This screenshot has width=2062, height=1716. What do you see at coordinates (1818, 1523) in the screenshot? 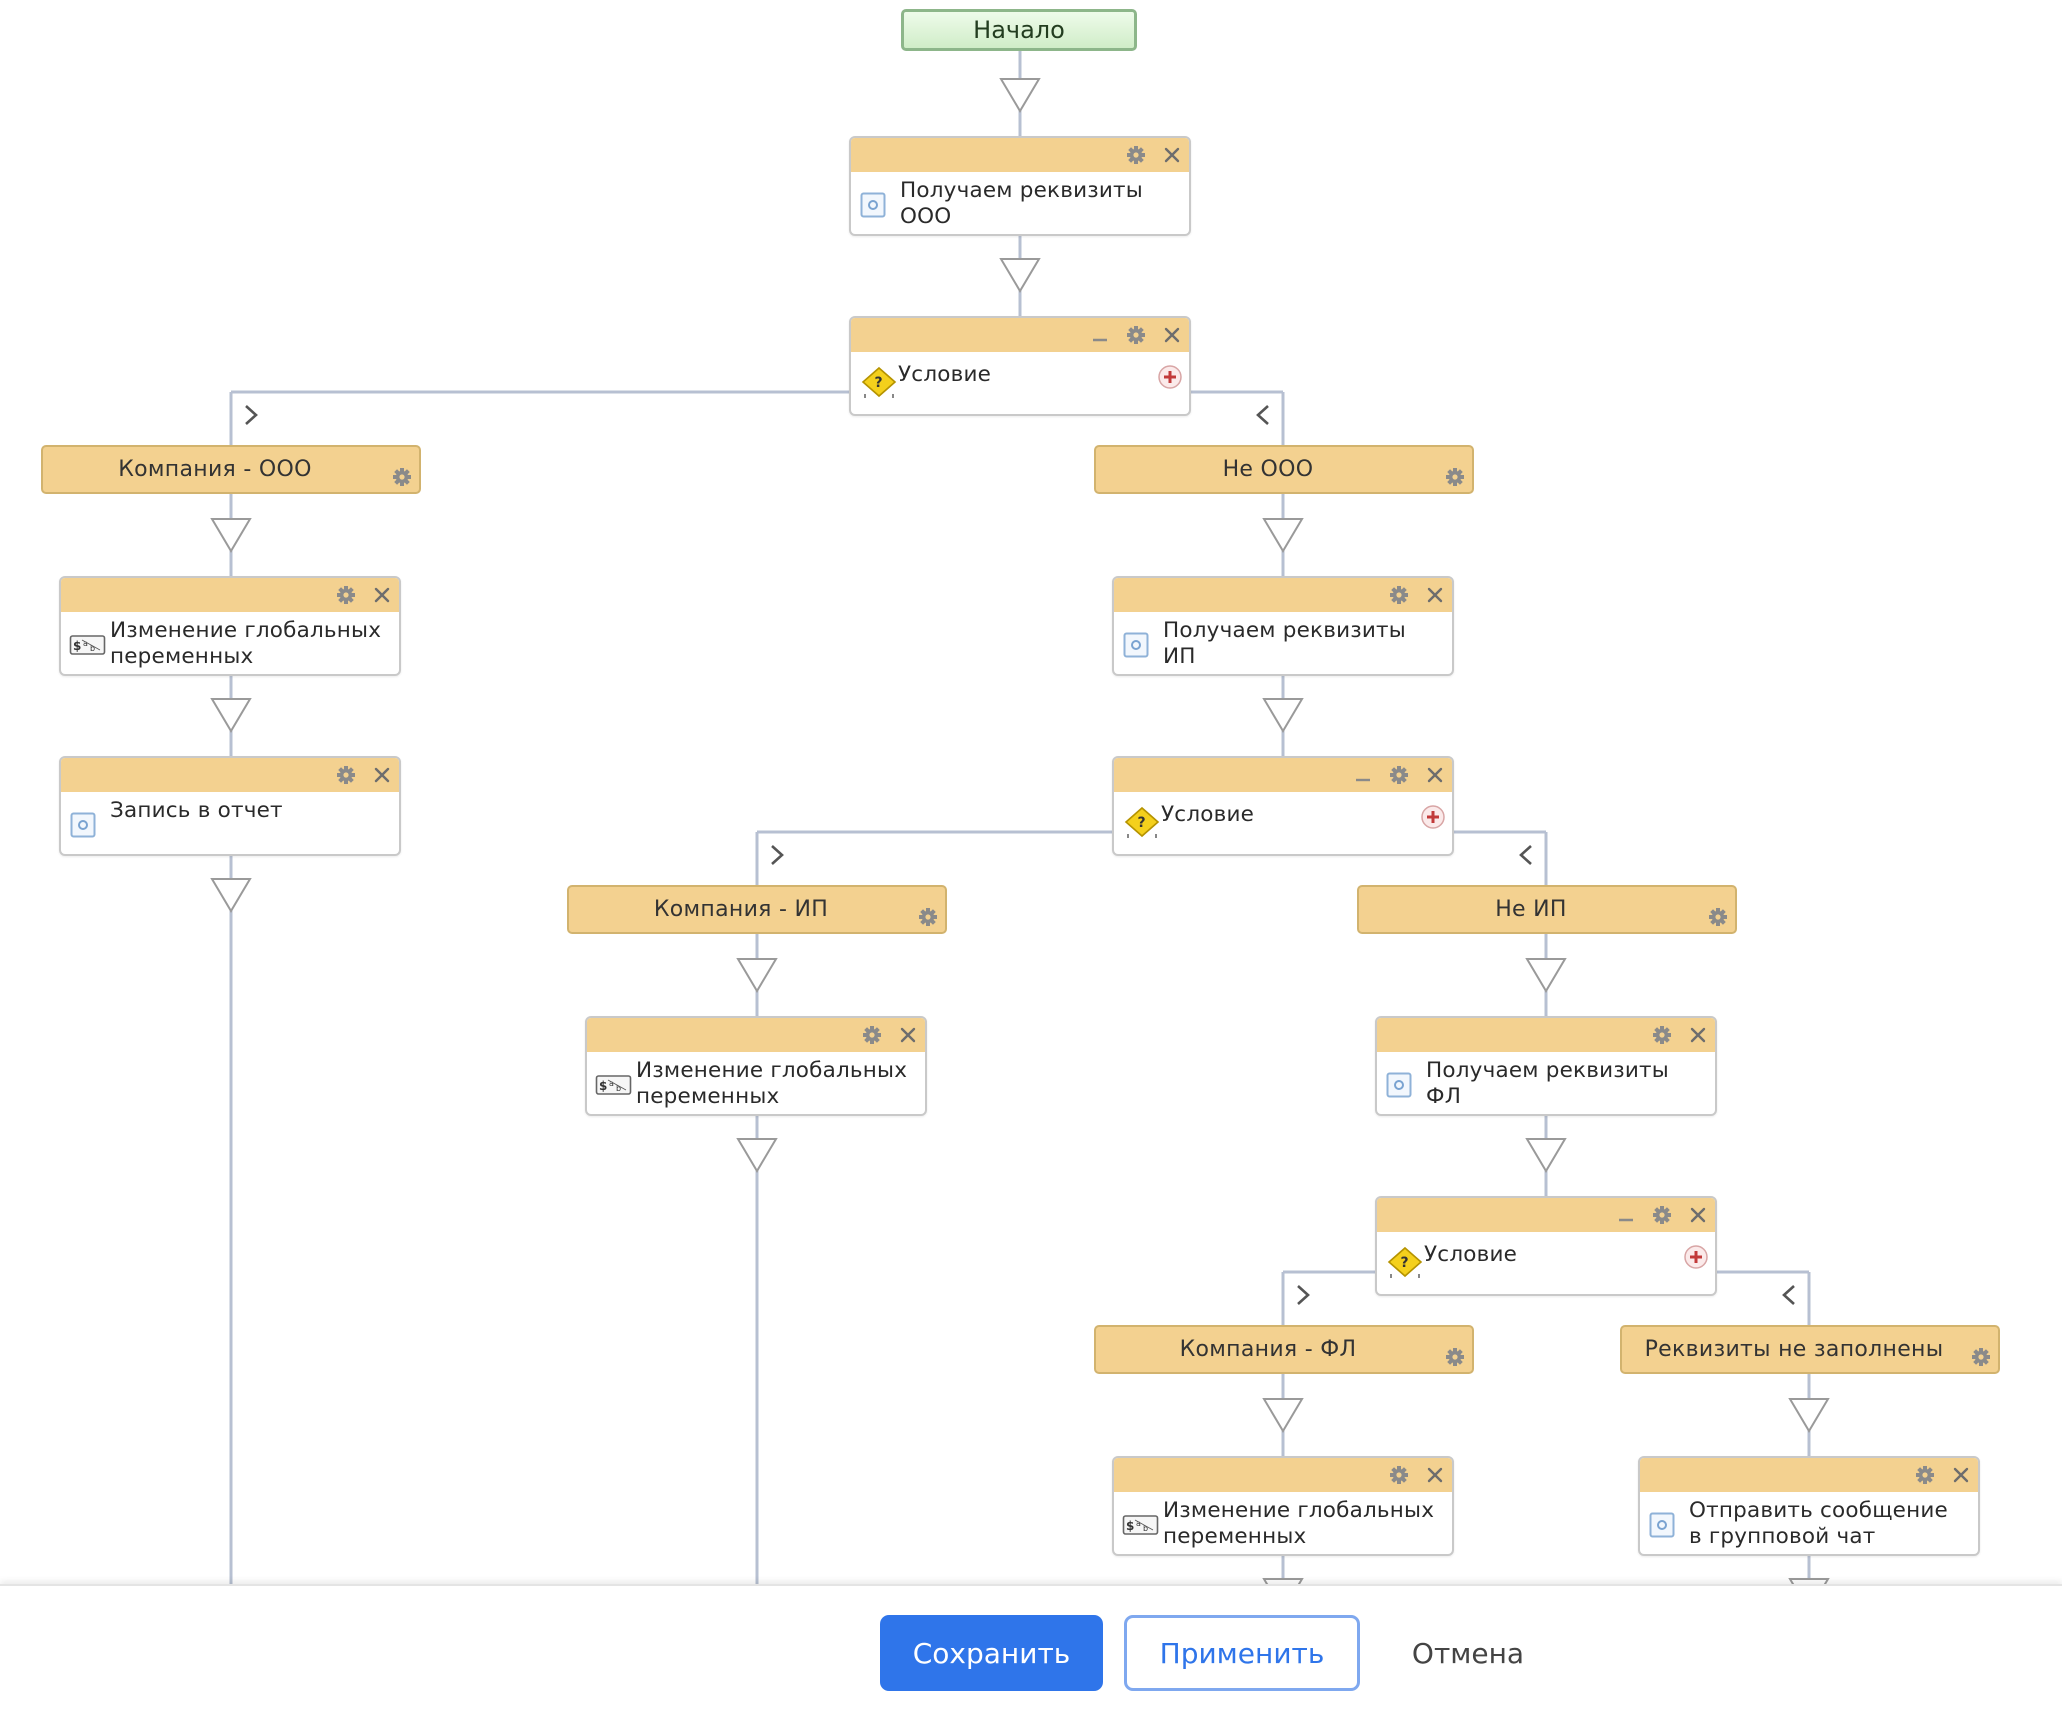
I see `block-label: Отправить сообщение в групповой чат` at bounding box center [1818, 1523].